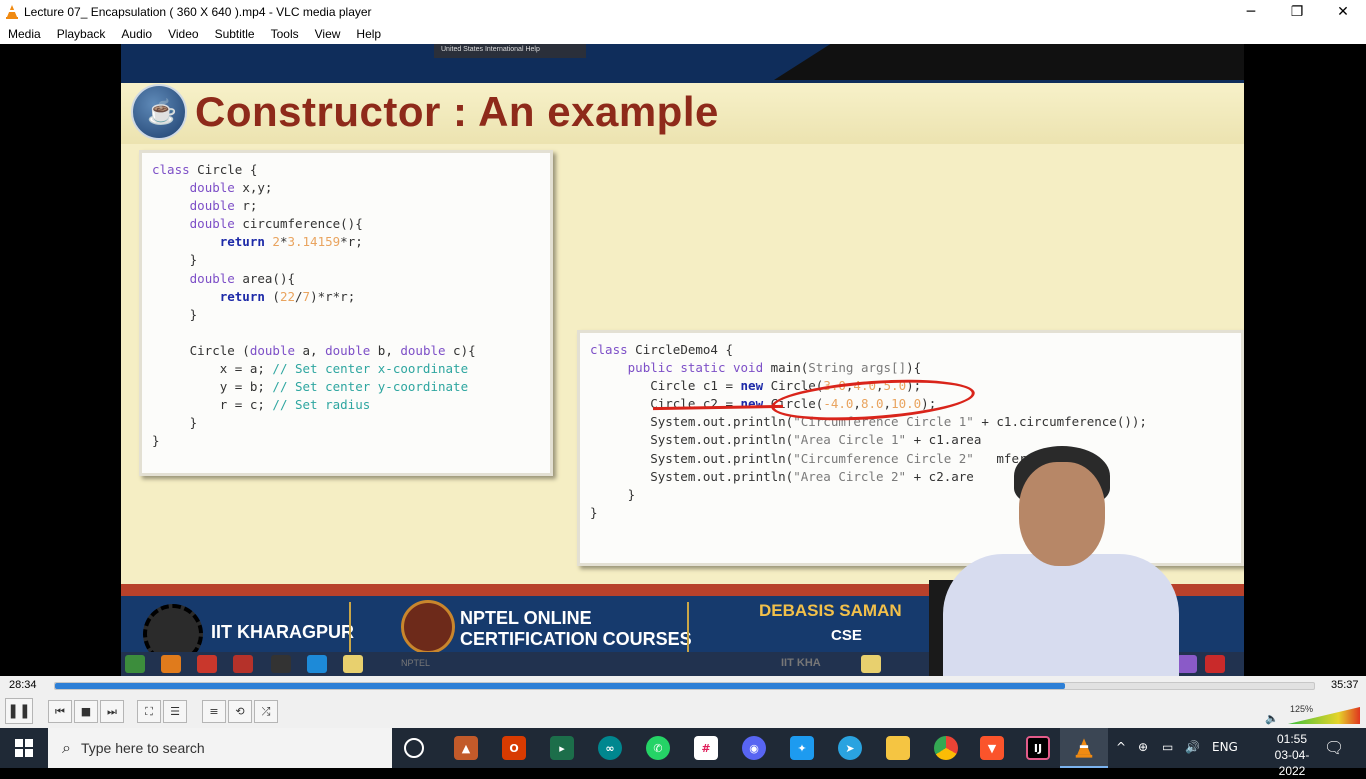 The width and height of the screenshot is (1366, 779). What do you see at coordinates (86, 711) in the screenshot?
I see `stop-icon: ■` at bounding box center [86, 711].